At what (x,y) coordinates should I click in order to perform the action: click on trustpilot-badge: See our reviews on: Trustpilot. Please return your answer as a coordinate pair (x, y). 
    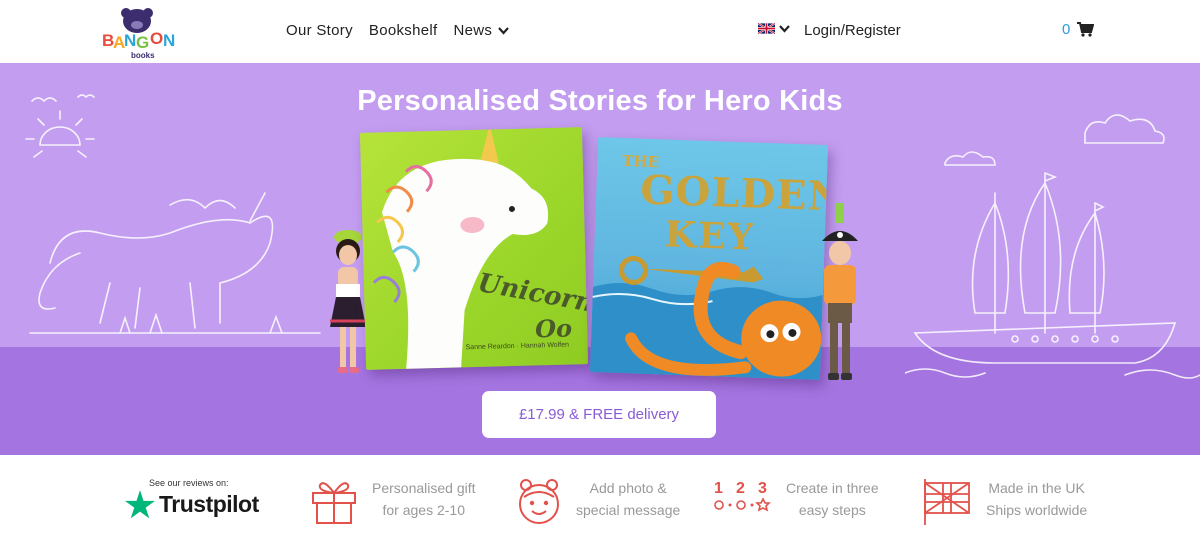
    Looking at the image, I should click on (200, 498).